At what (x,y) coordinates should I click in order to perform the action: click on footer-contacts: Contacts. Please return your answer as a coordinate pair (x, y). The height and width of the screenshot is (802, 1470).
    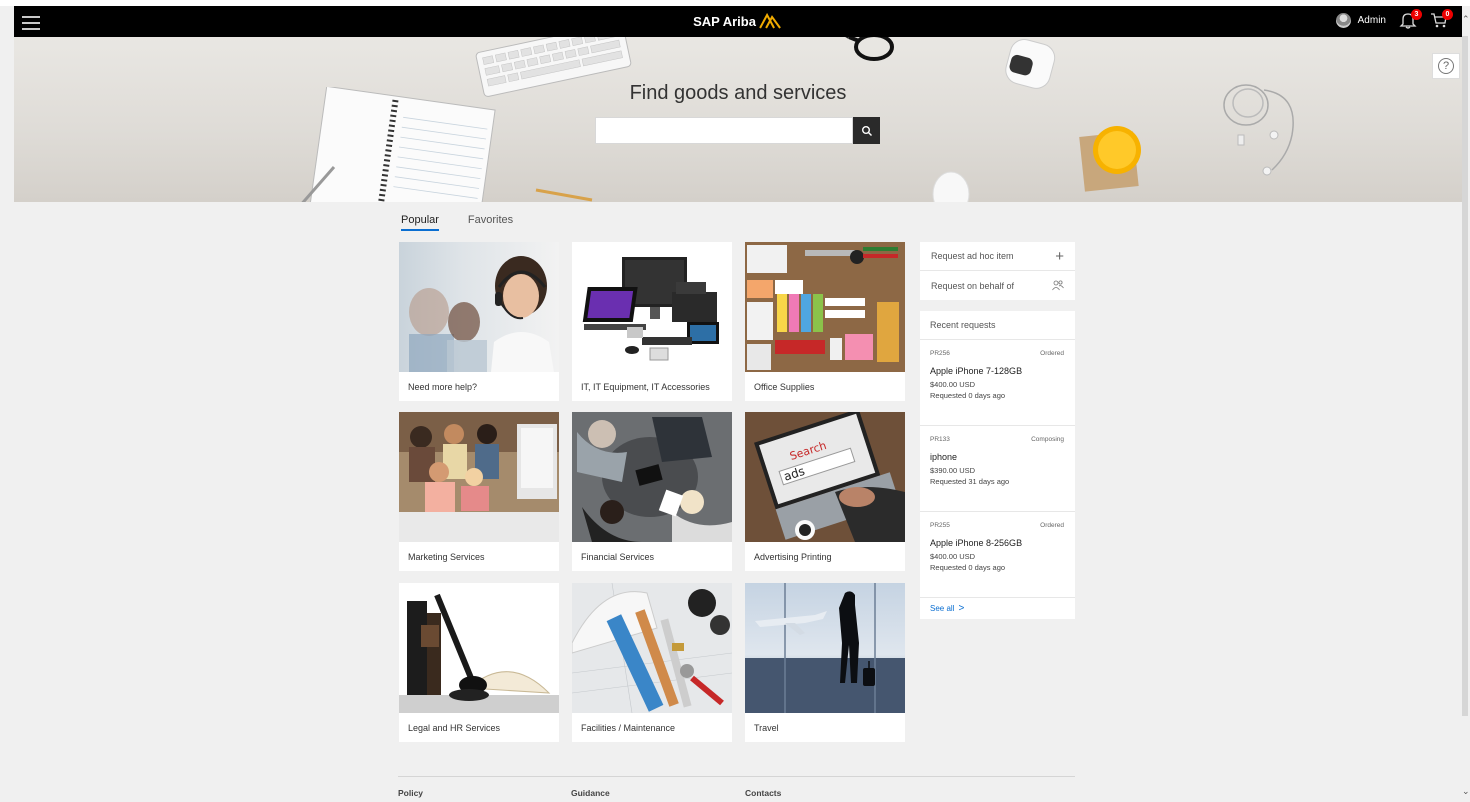
    Looking at the image, I should click on (763, 793).